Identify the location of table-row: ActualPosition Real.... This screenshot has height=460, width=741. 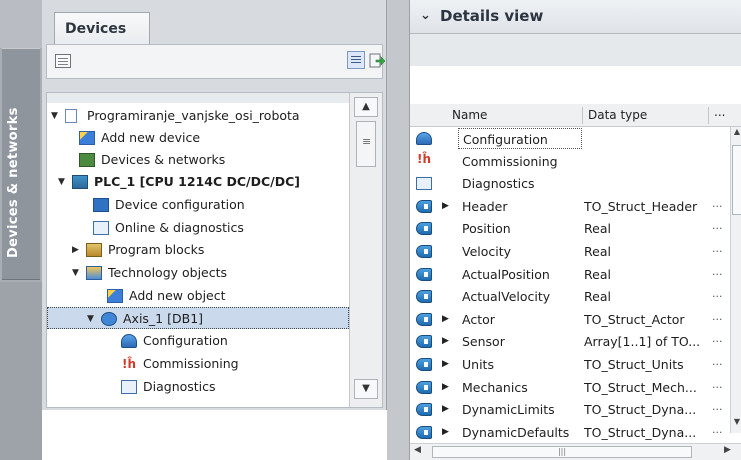
(570, 274).